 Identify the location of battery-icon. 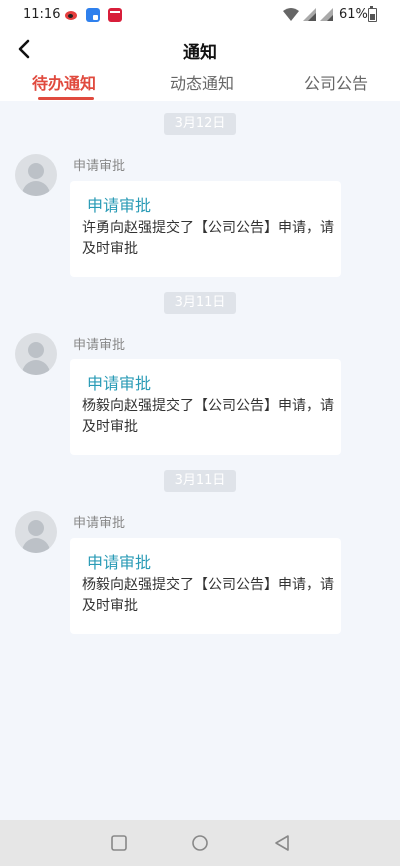
(372, 14).